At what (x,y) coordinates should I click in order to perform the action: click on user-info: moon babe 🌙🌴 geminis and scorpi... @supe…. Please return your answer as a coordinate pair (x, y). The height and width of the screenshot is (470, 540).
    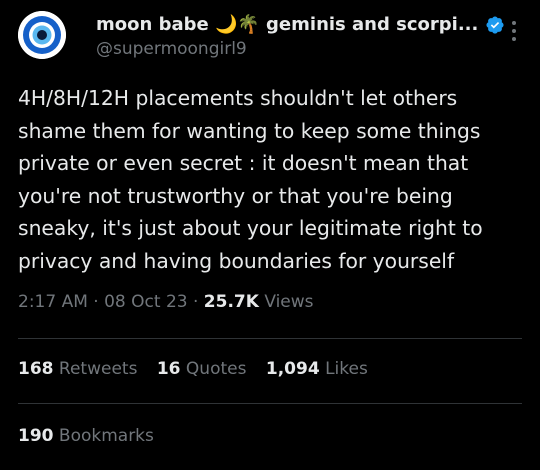
    Looking at the image, I should click on (300, 36).